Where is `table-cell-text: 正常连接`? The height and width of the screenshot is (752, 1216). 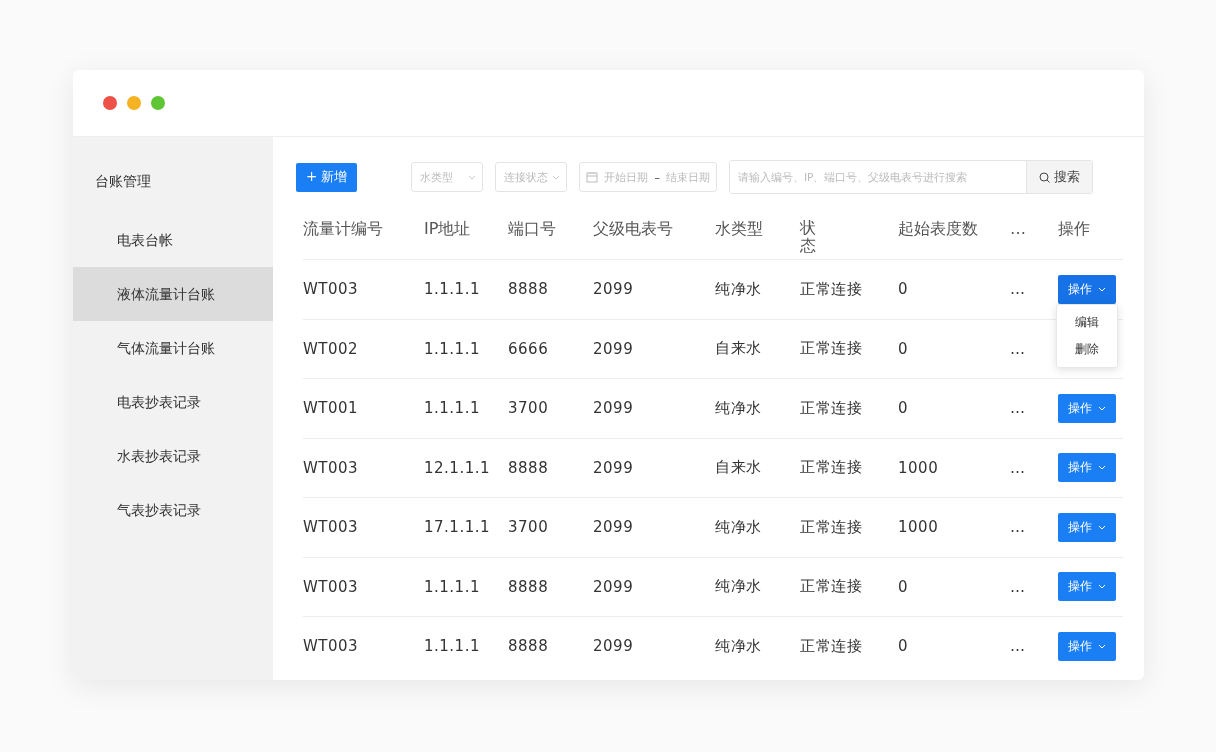 table-cell-text: 正常连接 is located at coordinates (831, 646).